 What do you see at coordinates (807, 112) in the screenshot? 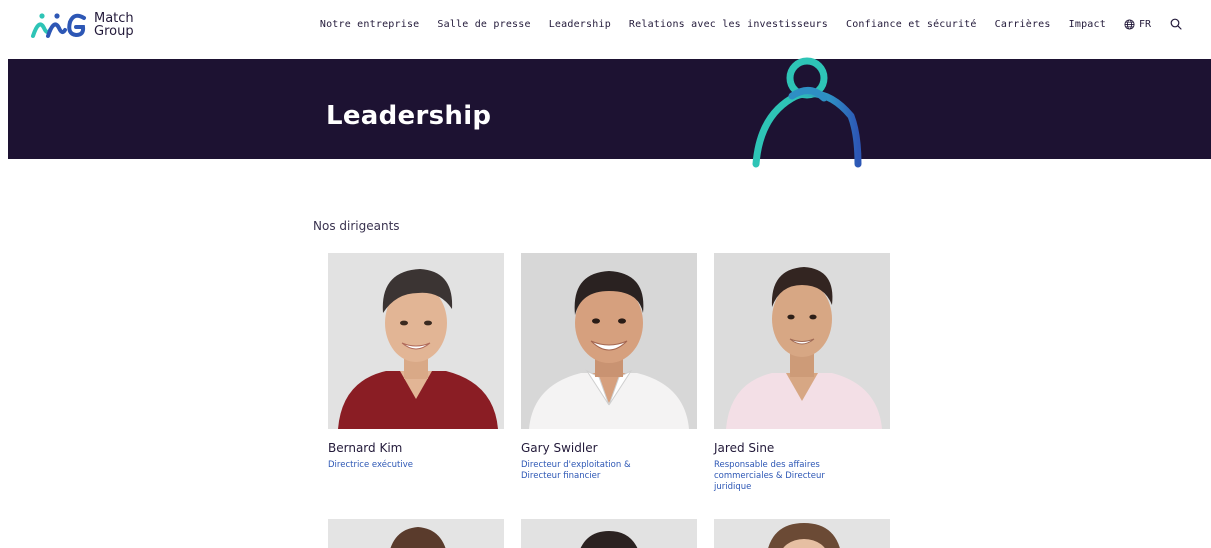
I see `person-figure-icon` at bounding box center [807, 112].